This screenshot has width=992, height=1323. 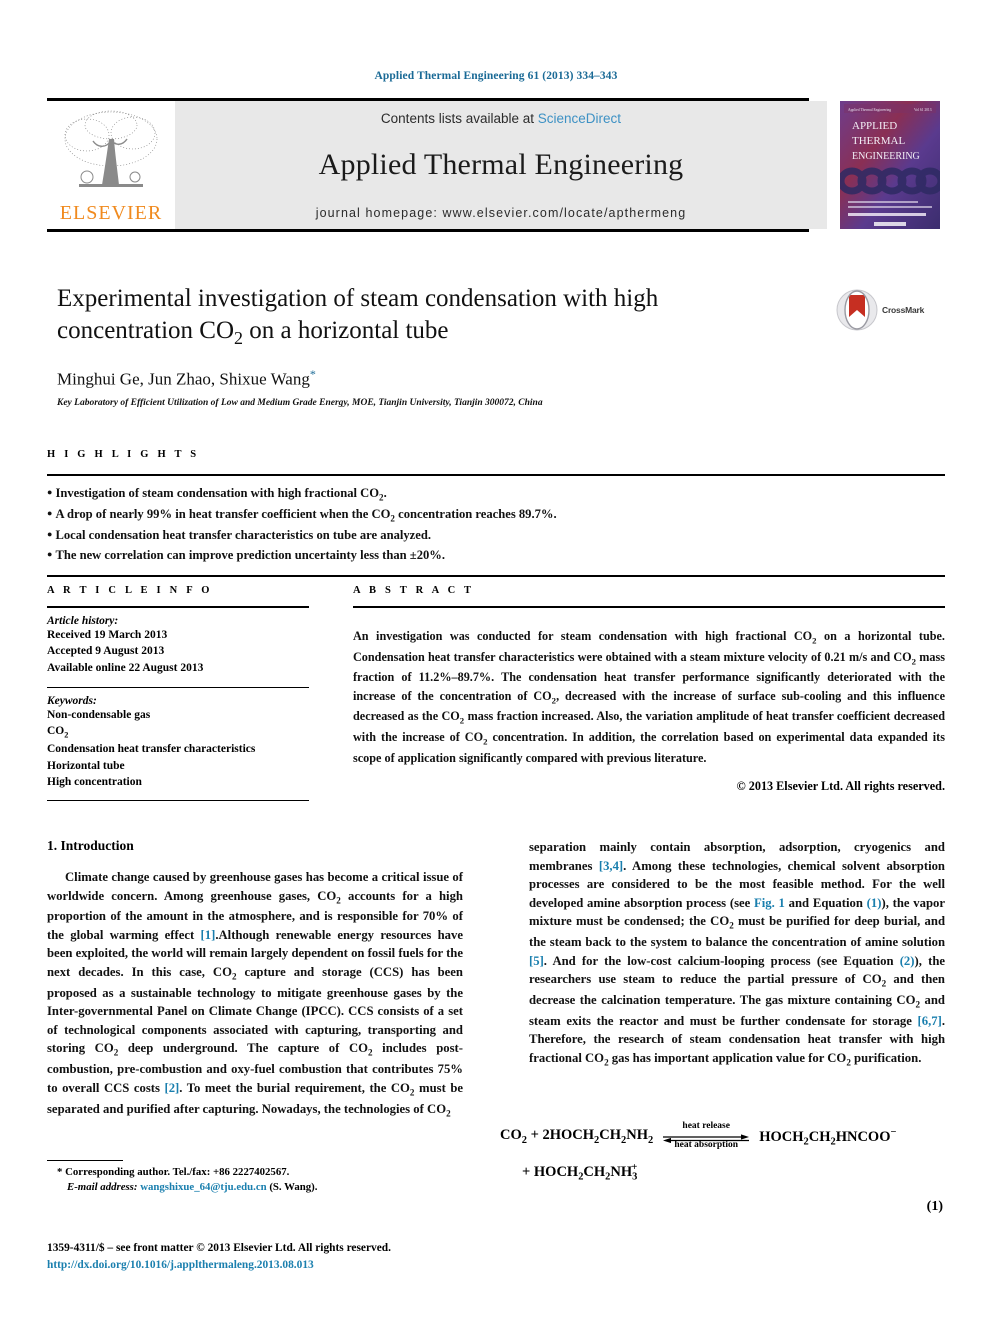 I want to click on crossmark-icon, so click(x=857, y=310).